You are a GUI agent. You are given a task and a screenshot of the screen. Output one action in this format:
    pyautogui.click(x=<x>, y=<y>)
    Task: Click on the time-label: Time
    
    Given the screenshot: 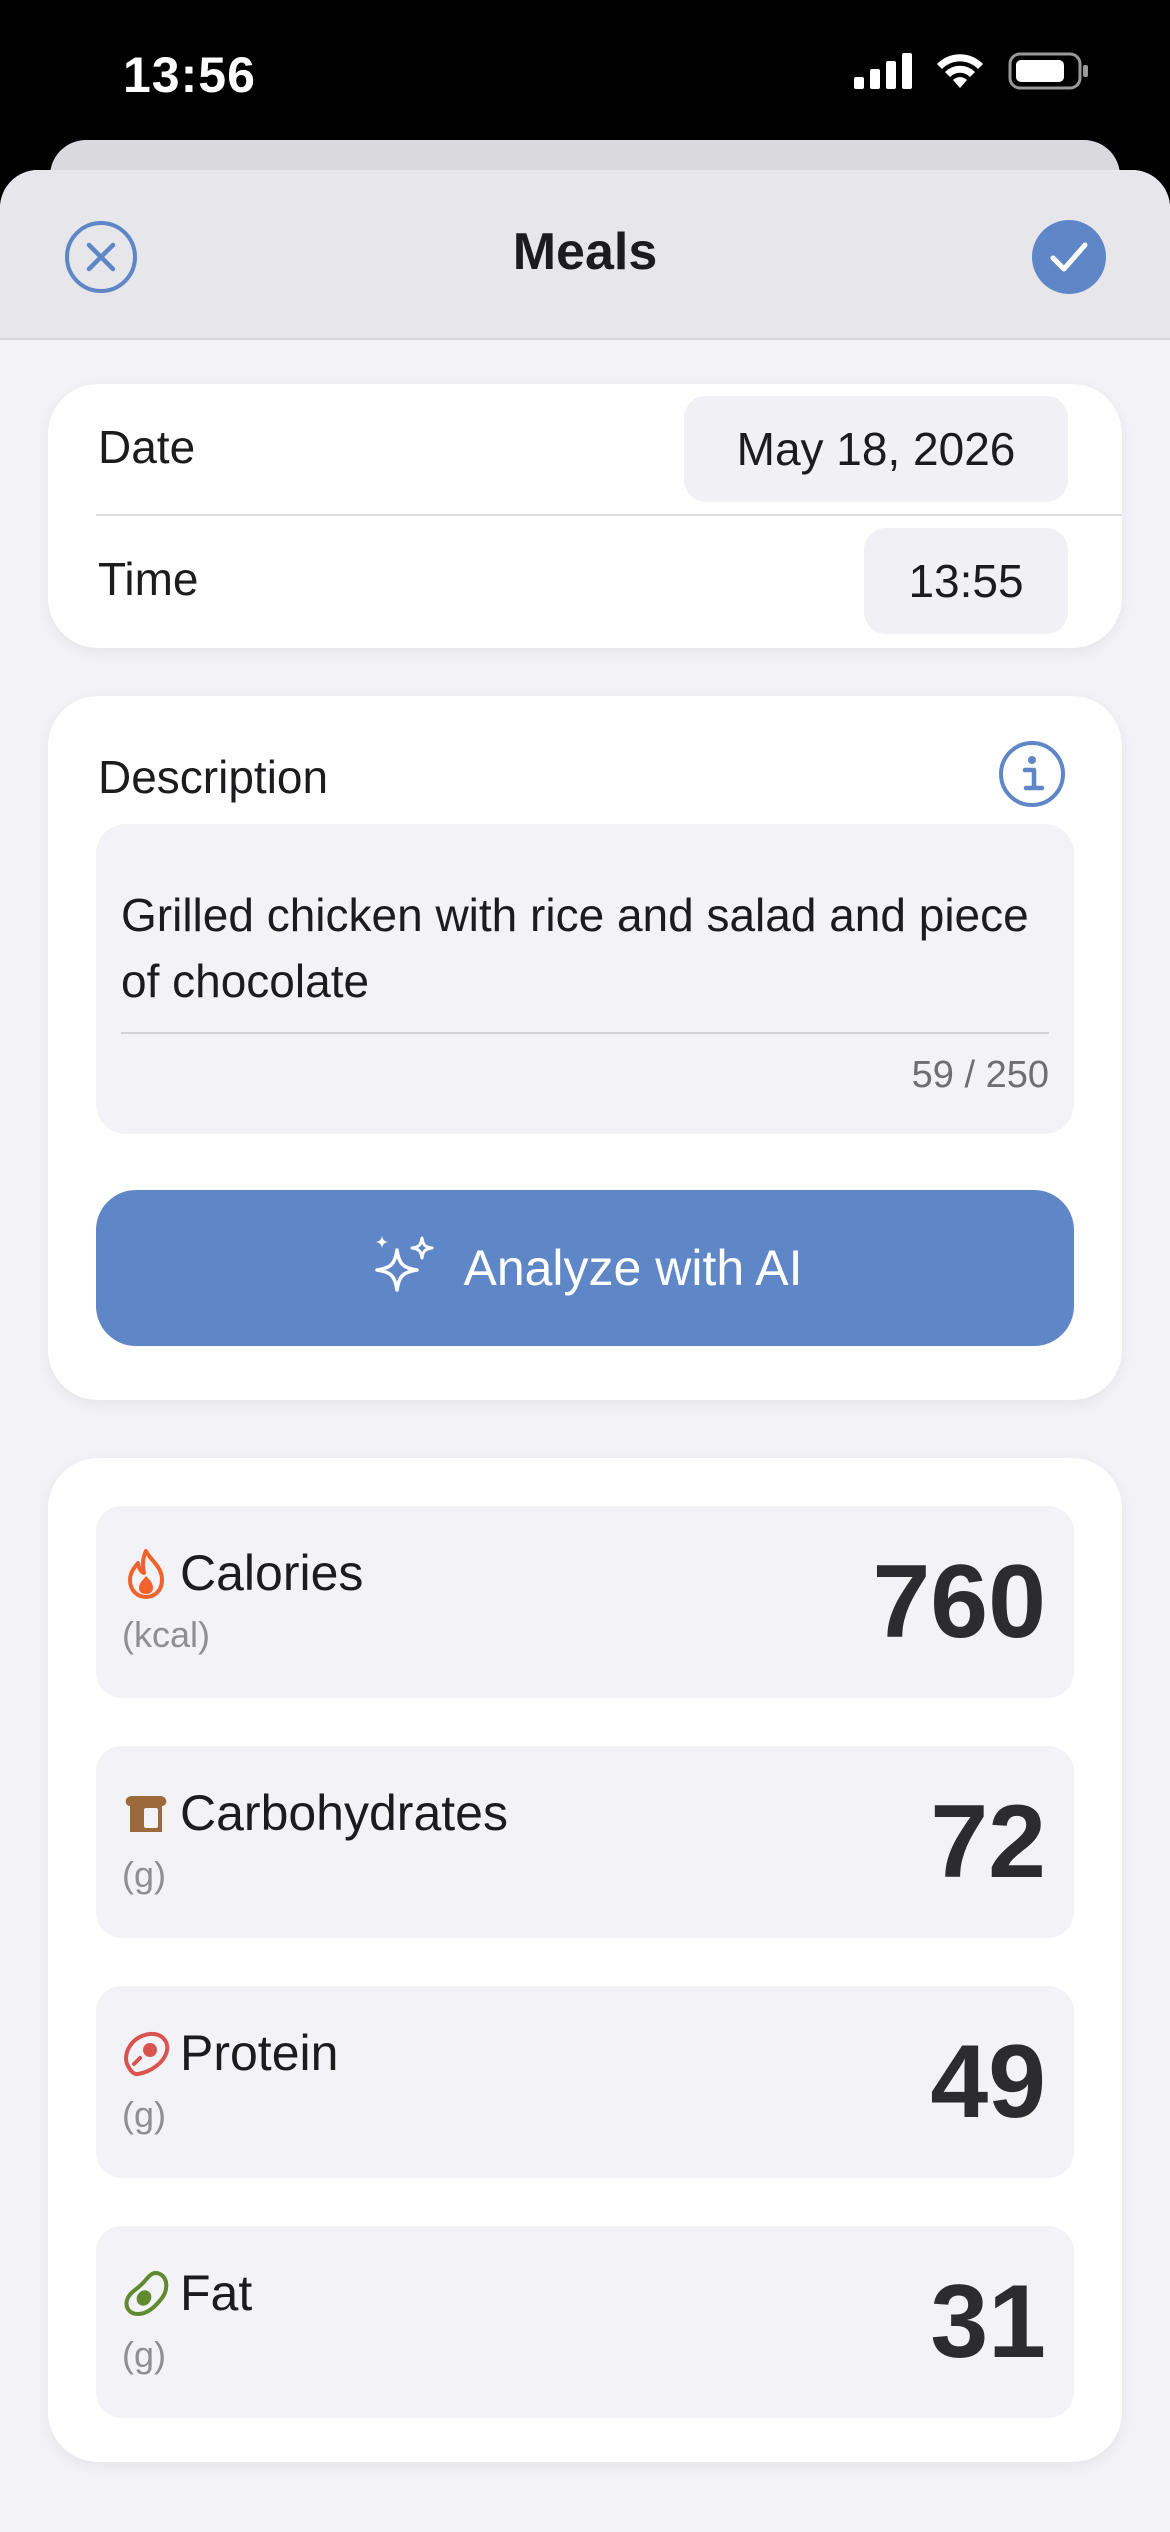 What is the action you would take?
    pyautogui.click(x=148, y=579)
    